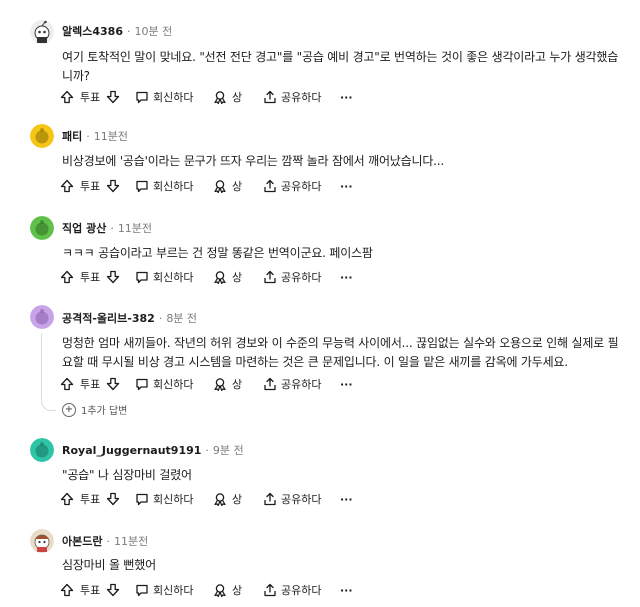 This screenshot has width=640, height=607. Describe the element at coordinates (217, 253) in the screenshot. I see `comment-text: ㅋㅋㅋ 공습이라고 부르는 건 정말 똥같은 번역이군요. 페이스팜` at that location.